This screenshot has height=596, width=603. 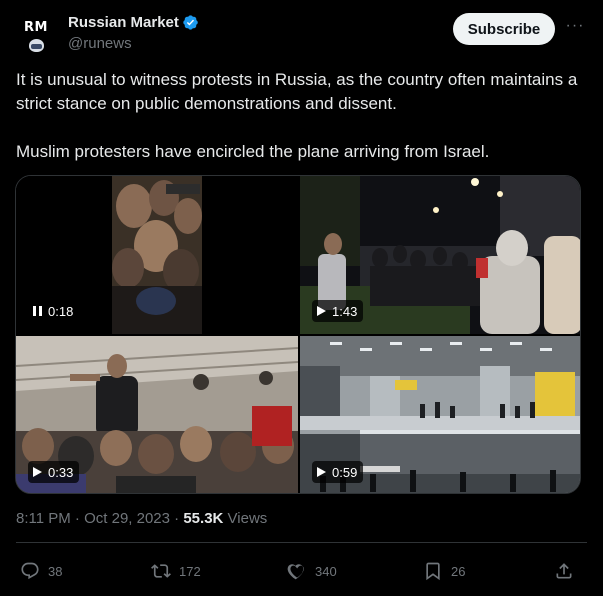 I want to click on video-thumbnail-2: 1:43, so click(x=440, y=255).